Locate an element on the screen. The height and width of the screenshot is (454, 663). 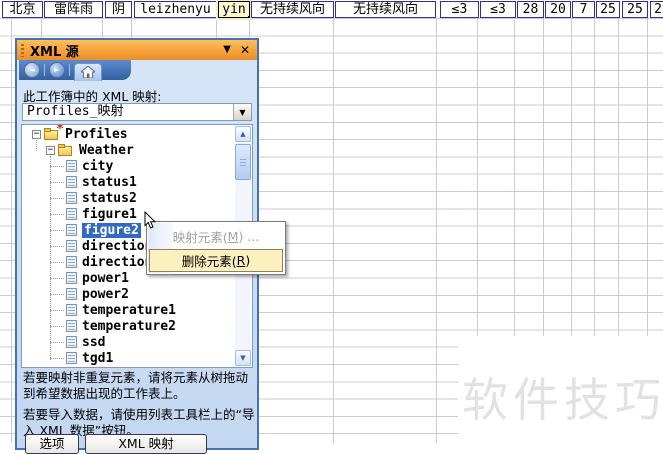
tree-item-label: Weather is located at coordinates (106, 150).